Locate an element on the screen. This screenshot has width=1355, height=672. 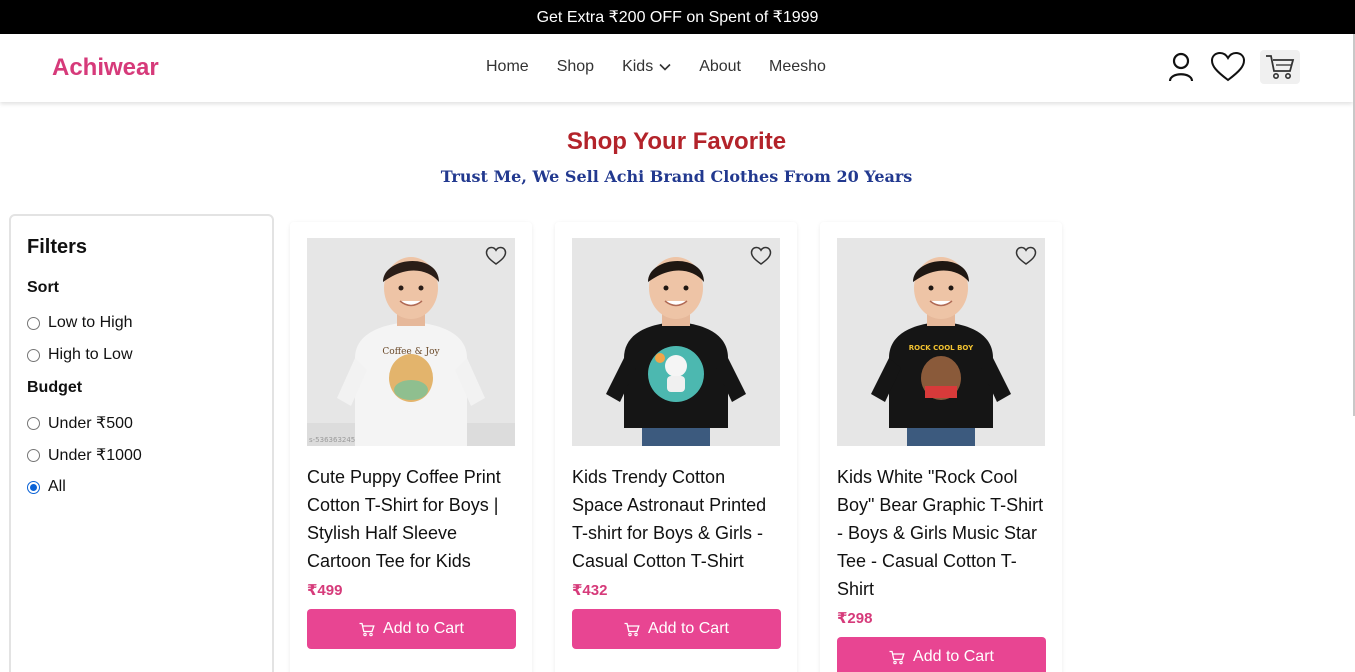
header-actions is located at coordinates (1233, 67).